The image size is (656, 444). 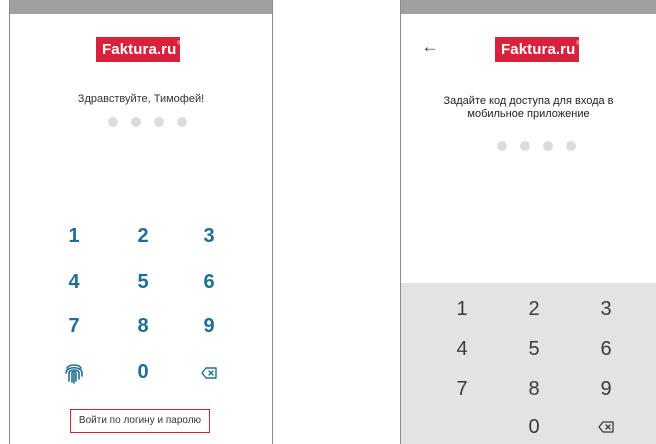 I want to click on greeting-text: Здравствуйте, Тимофей!, so click(x=141, y=99).